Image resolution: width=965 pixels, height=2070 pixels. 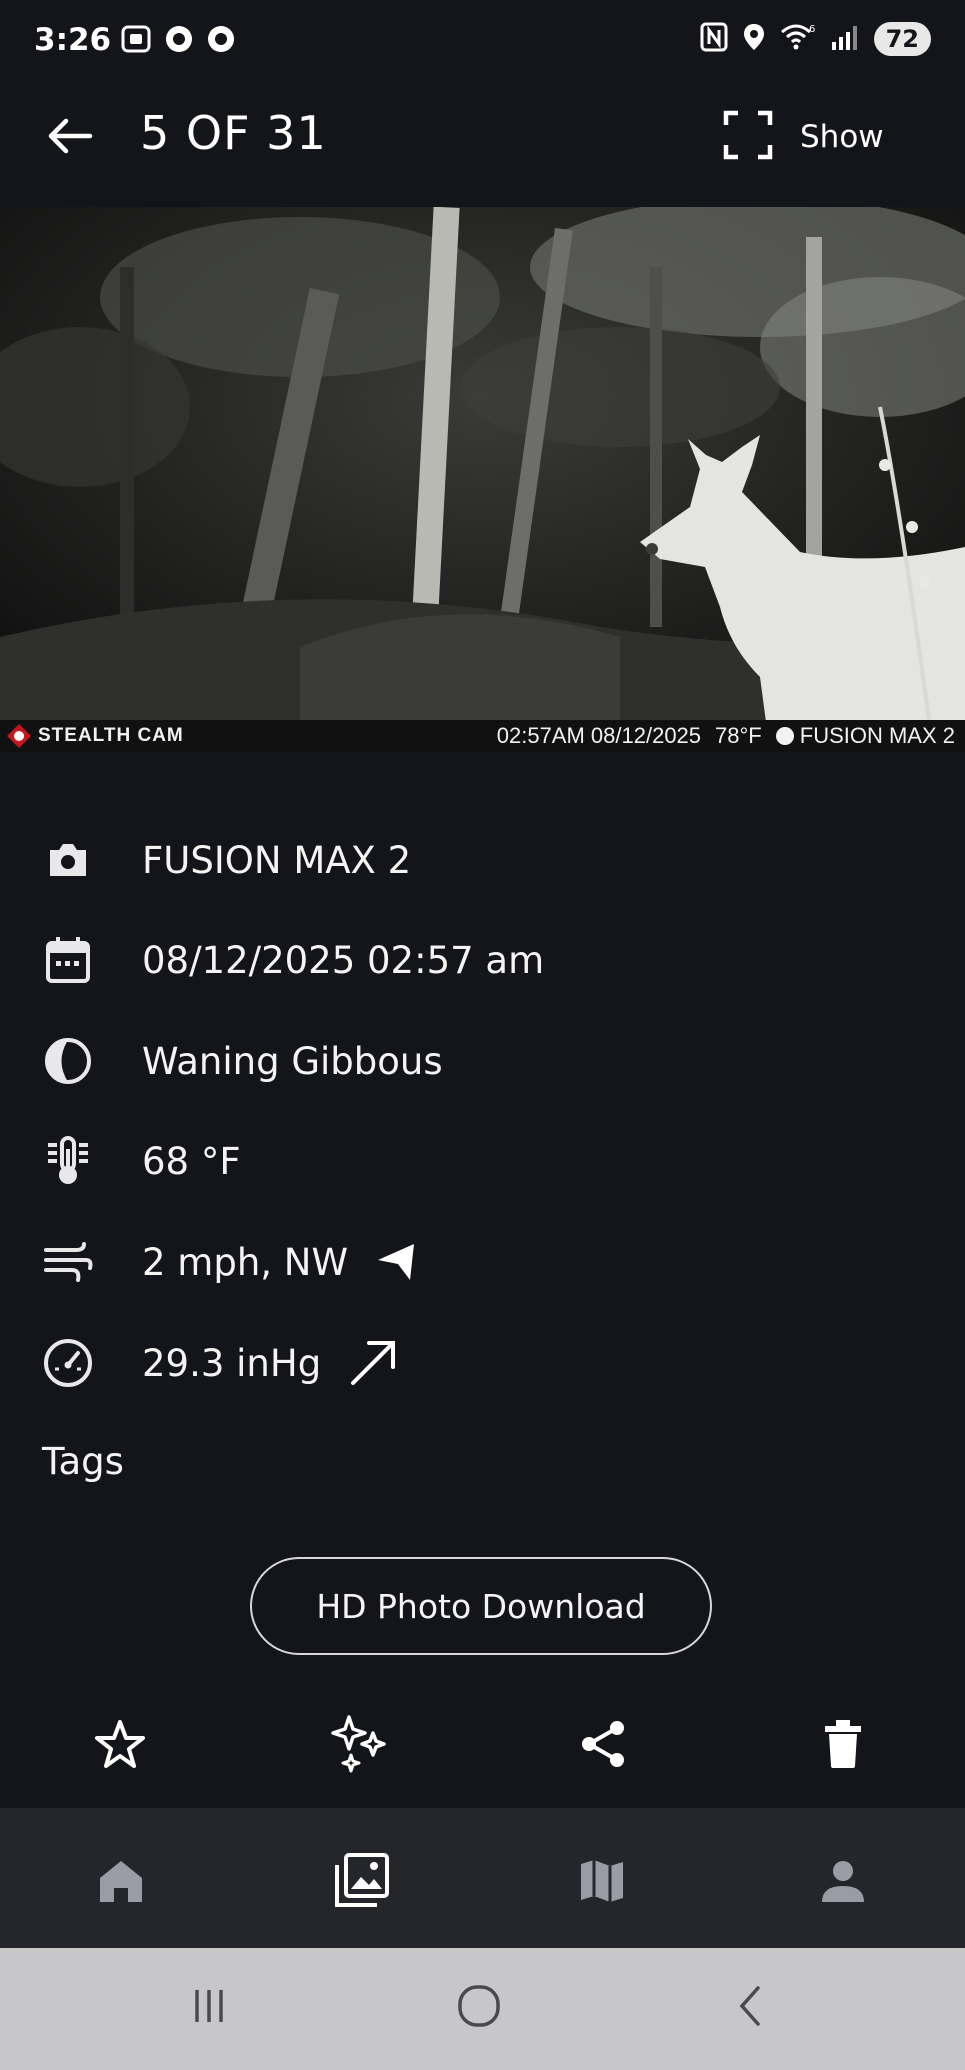 I want to click on tags-label: Tags, so click(x=83, y=1461).